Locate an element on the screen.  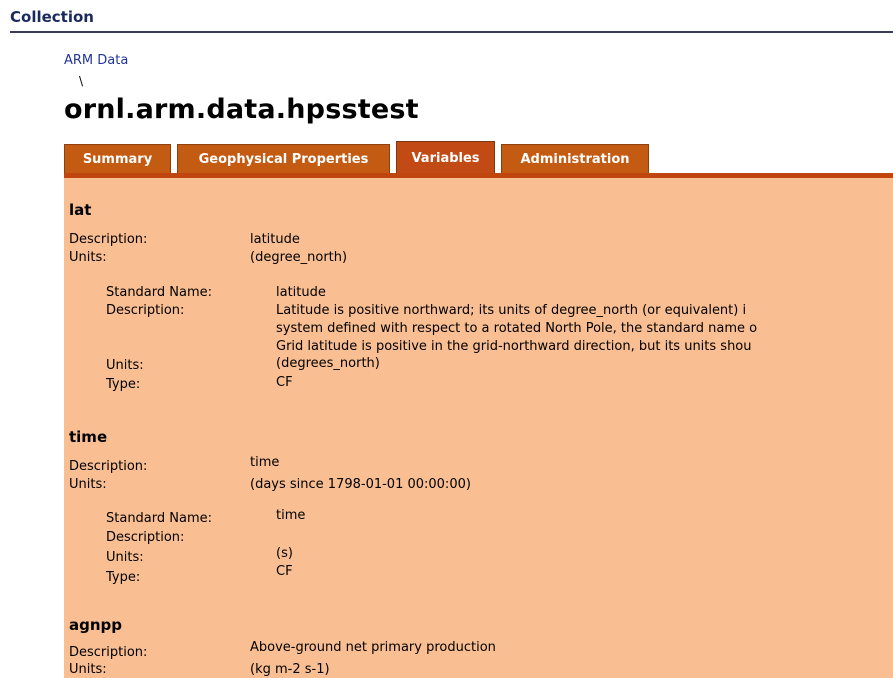
variable-description-value: time is located at coordinates (265, 462).